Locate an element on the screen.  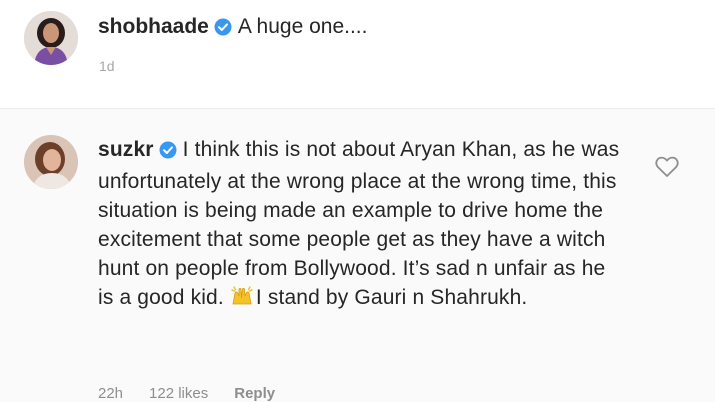
raising-hands-icon is located at coordinates (242, 300).